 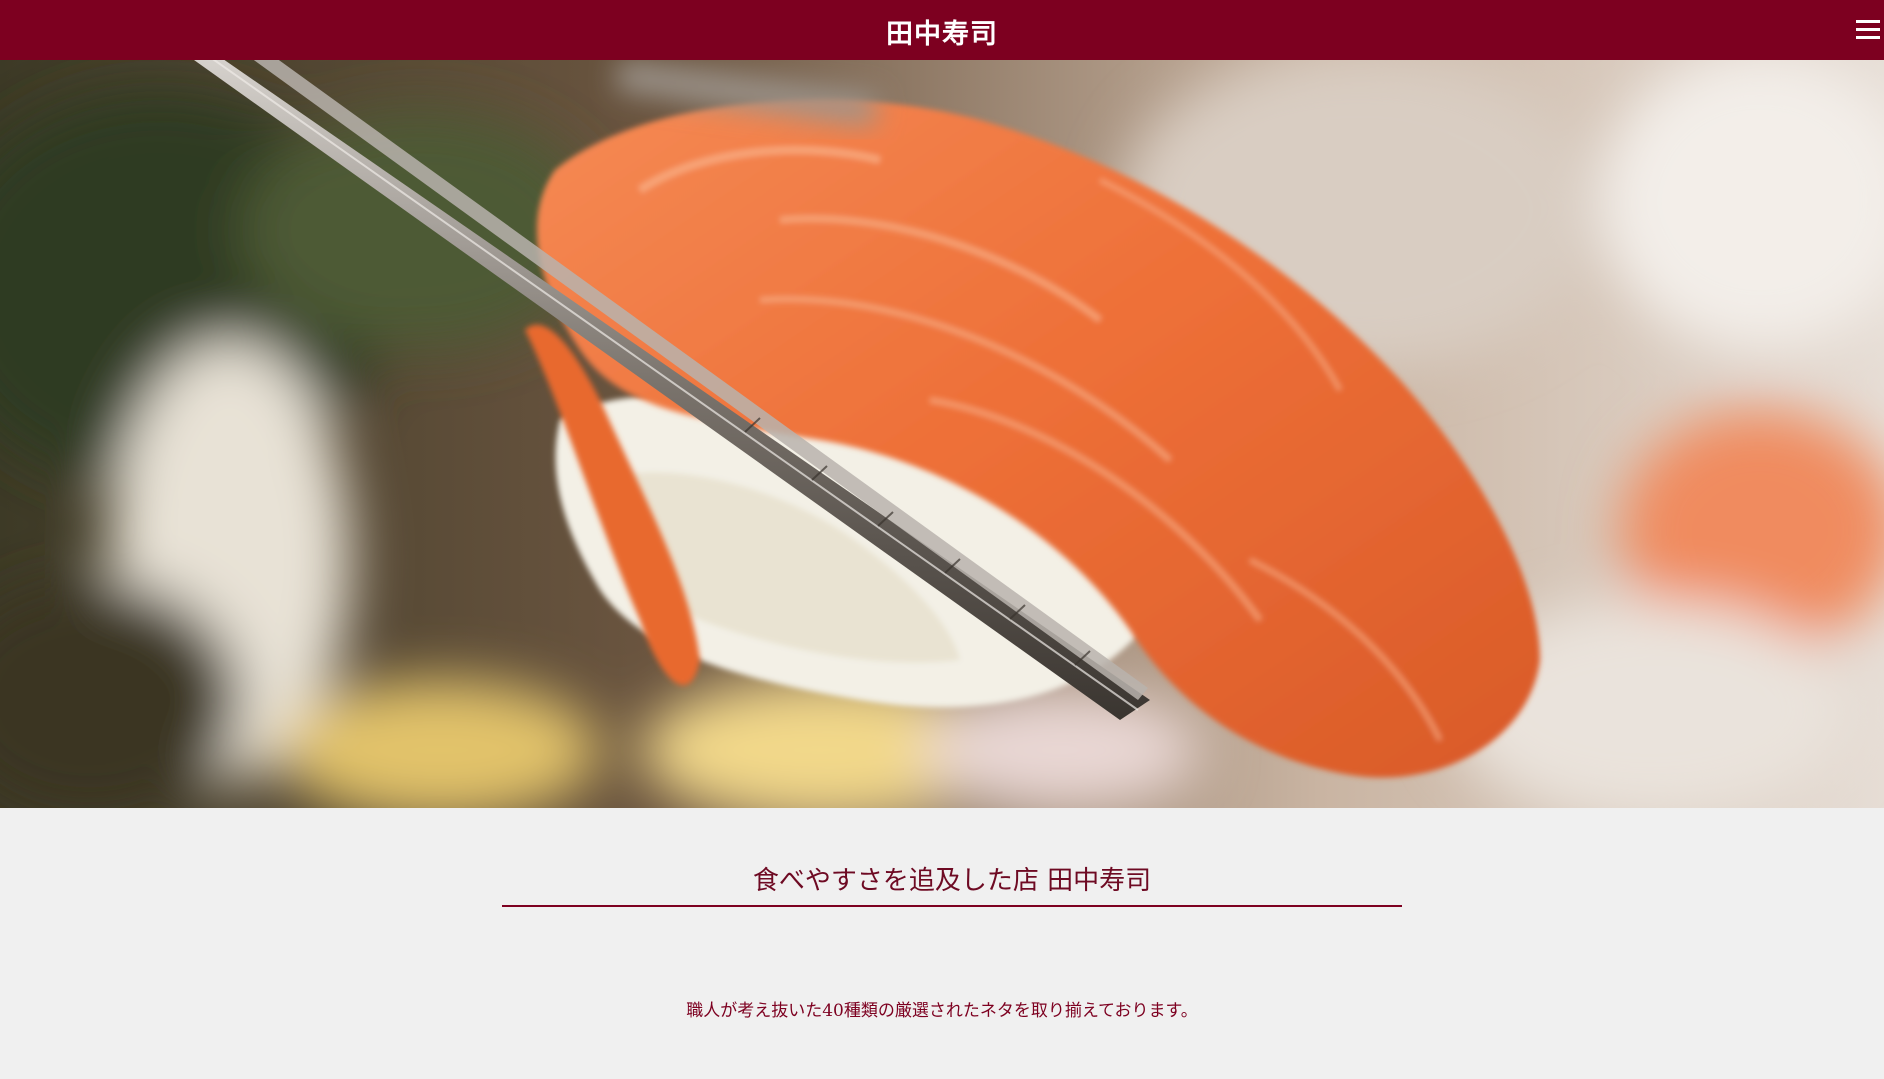 I want to click on hamburger-menu-icon, so click(x=1869, y=32).